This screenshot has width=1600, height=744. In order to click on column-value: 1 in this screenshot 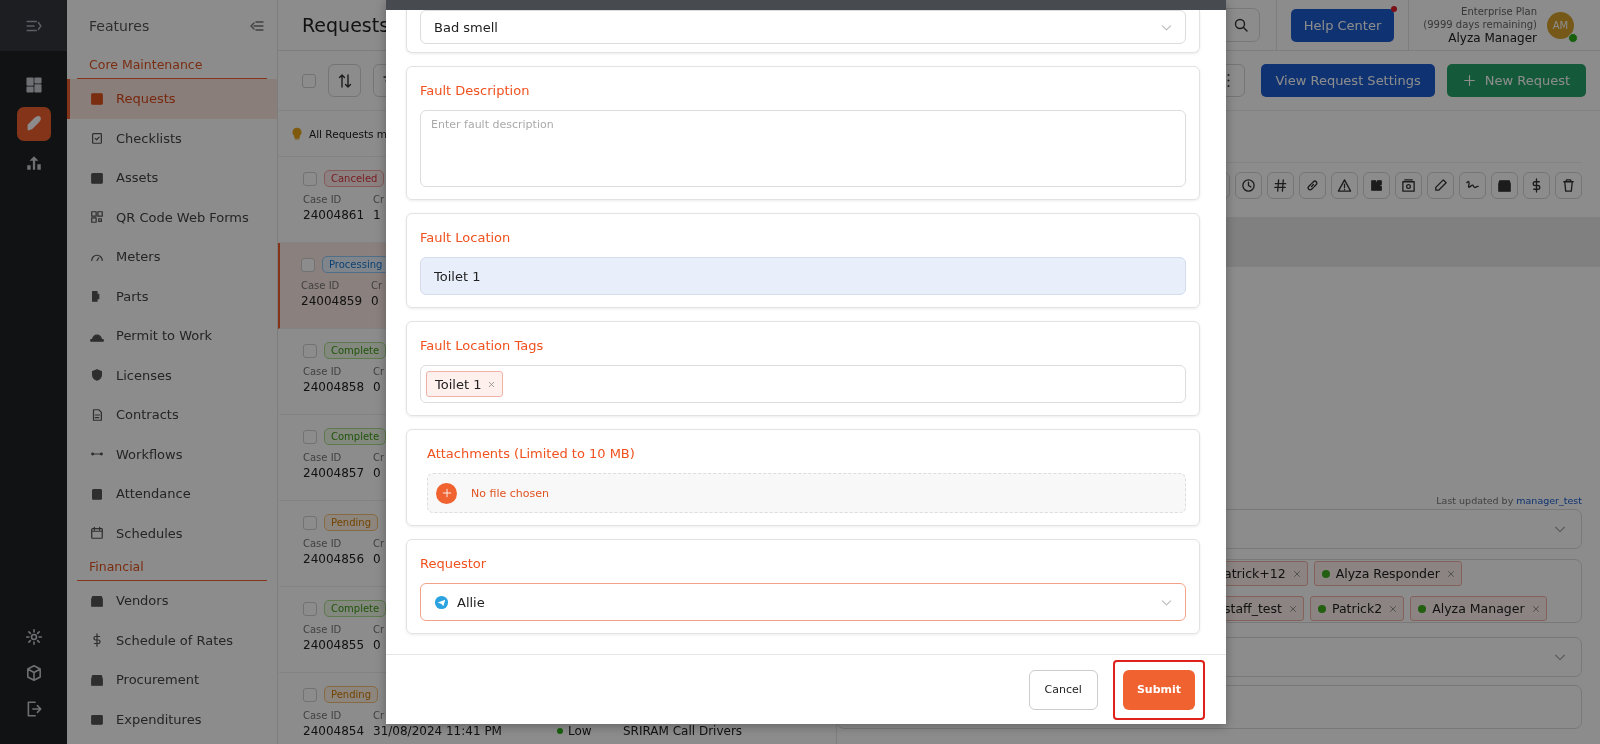, I will do `click(377, 215)`.